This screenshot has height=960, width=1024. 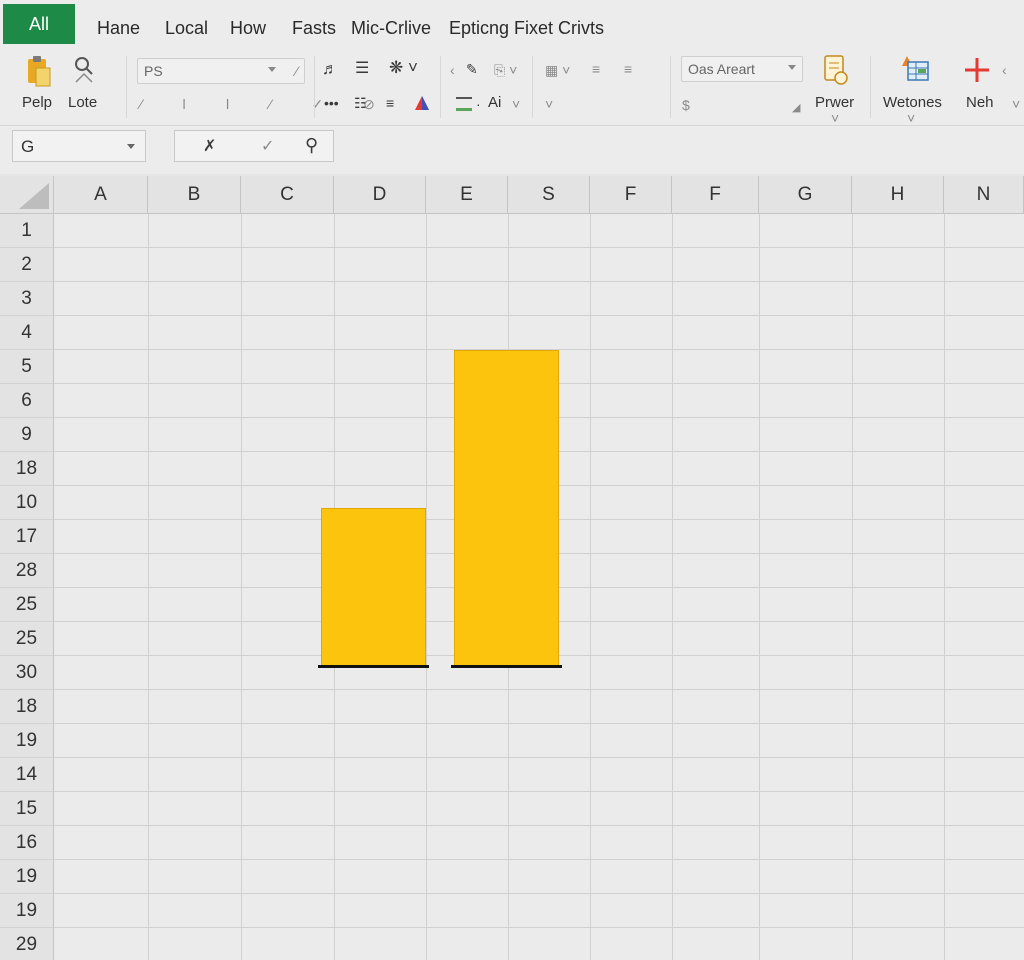 What do you see at coordinates (836, 72) in the screenshot?
I see `document-icon` at bounding box center [836, 72].